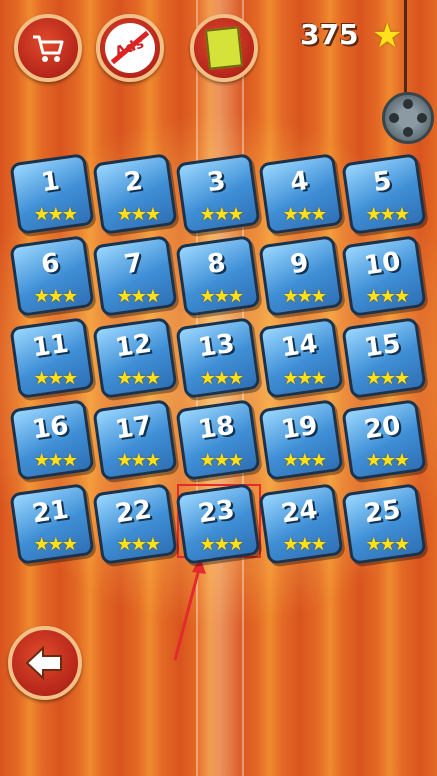  I want to click on level-tile-21: 21 ★★★, so click(52, 524).